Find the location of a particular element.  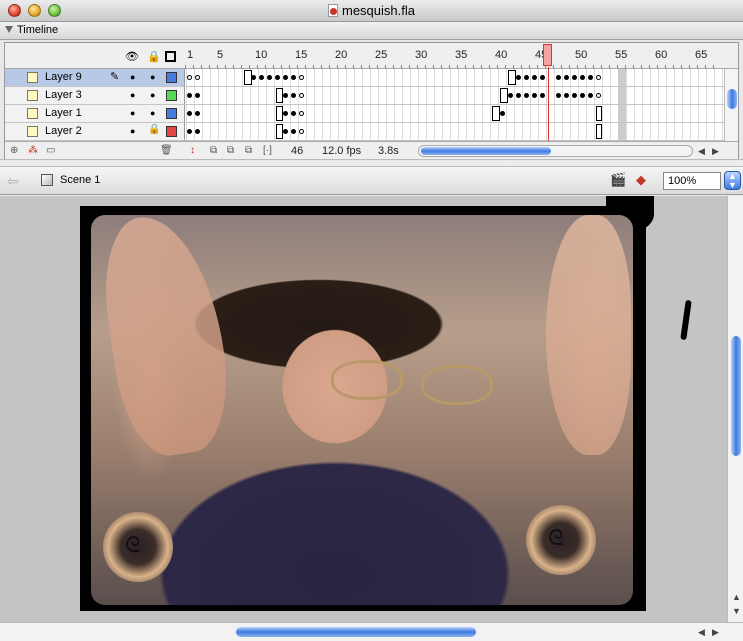

onion-skin-icon: ⧉ is located at coordinates (216, 150).